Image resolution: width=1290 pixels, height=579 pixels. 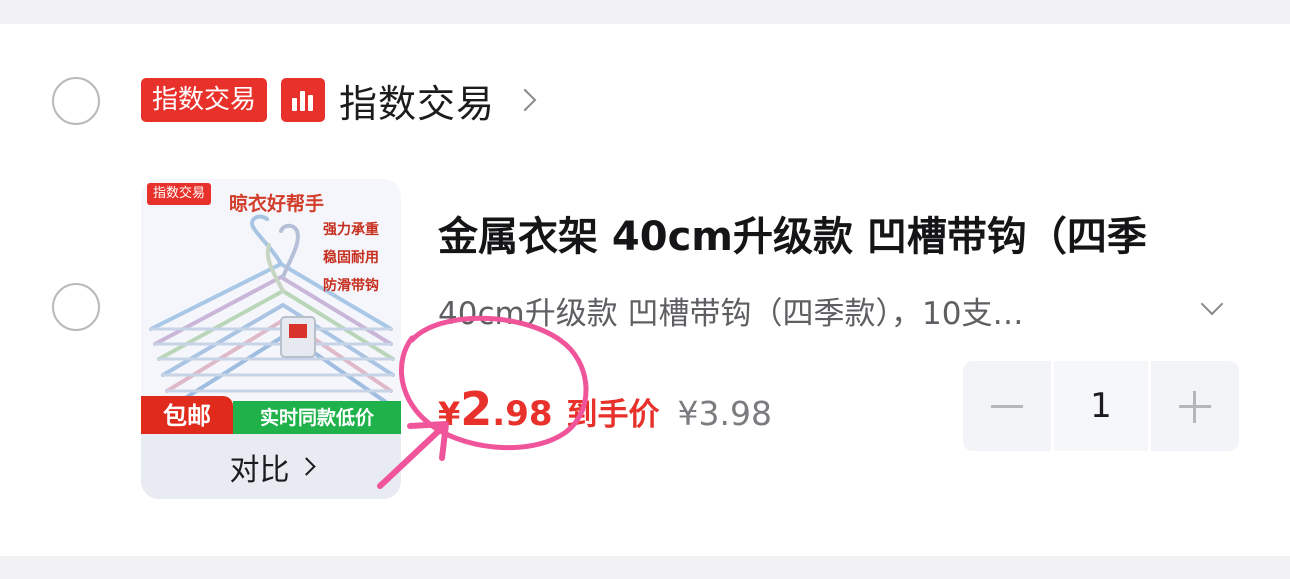 I want to click on thumbnail-feature: 强力承重, so click(x=351, y=230).